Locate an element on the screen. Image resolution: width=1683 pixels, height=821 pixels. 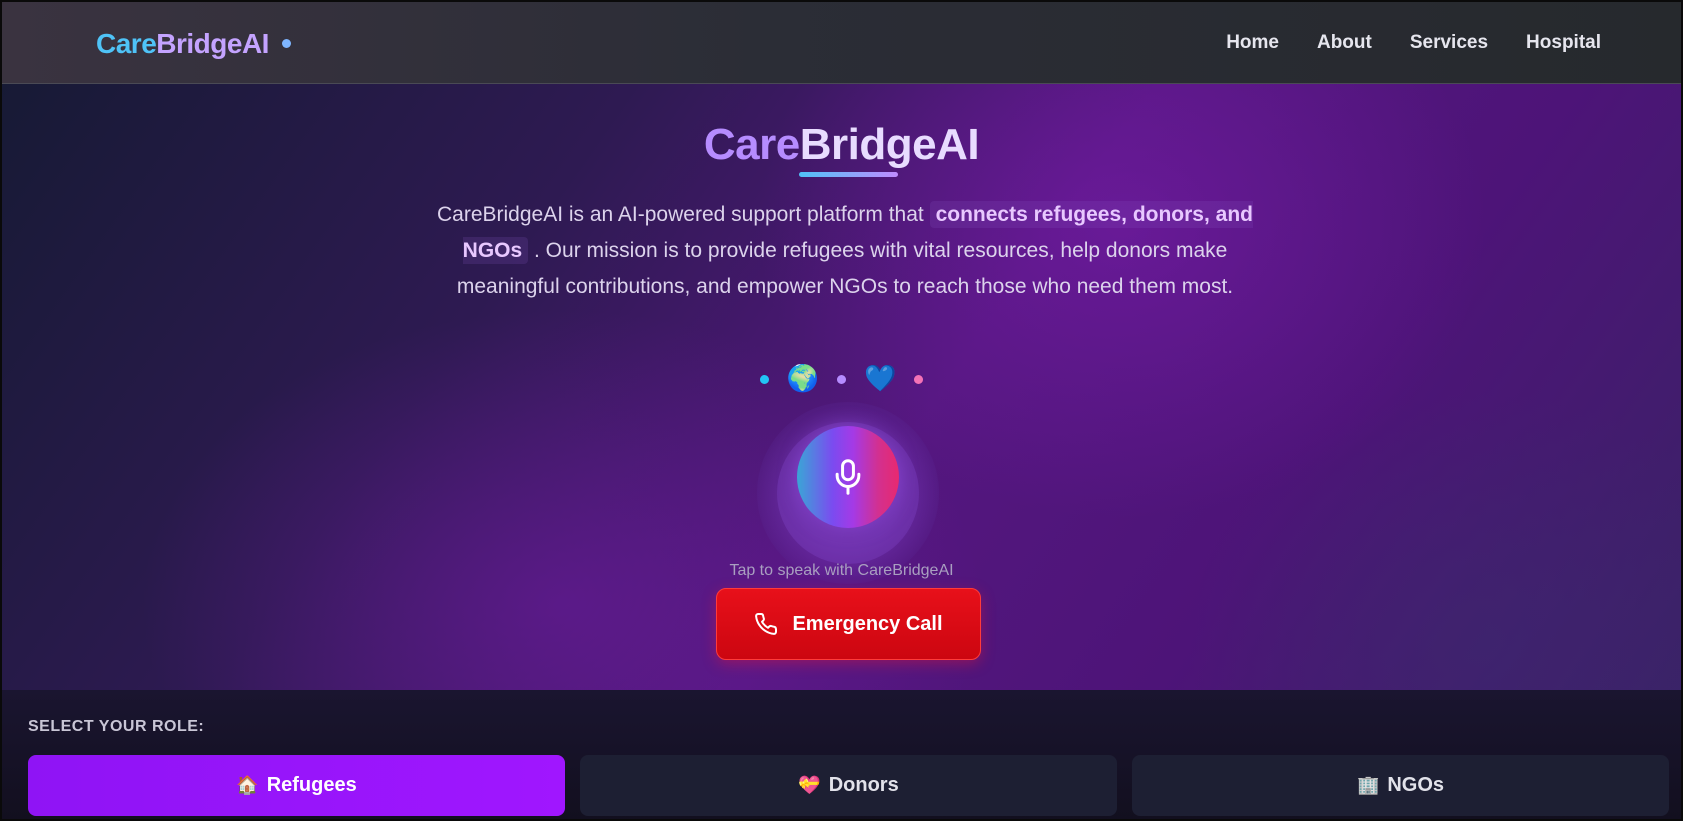
role-refugees-button: 🏠 Refugees is located at coordinates (296, 785).